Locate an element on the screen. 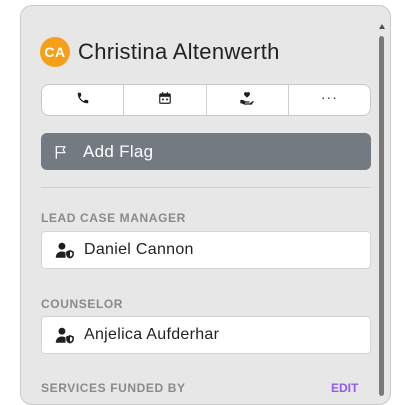  lead-case-manager-name: Daniel Cannon is located at coordinates (139, 249).